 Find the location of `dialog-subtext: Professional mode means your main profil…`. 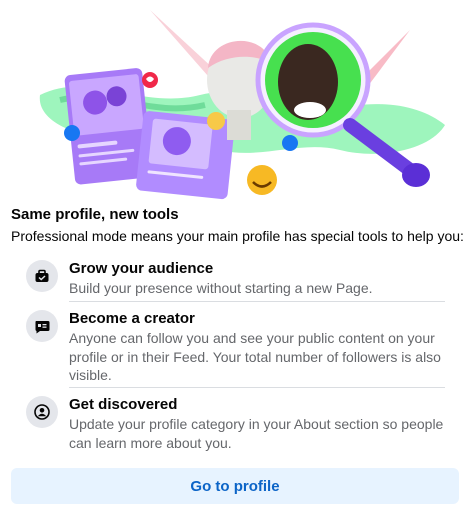

dialog-subtext: Professional mode means your main profil… is located at coordinates (237, 236).